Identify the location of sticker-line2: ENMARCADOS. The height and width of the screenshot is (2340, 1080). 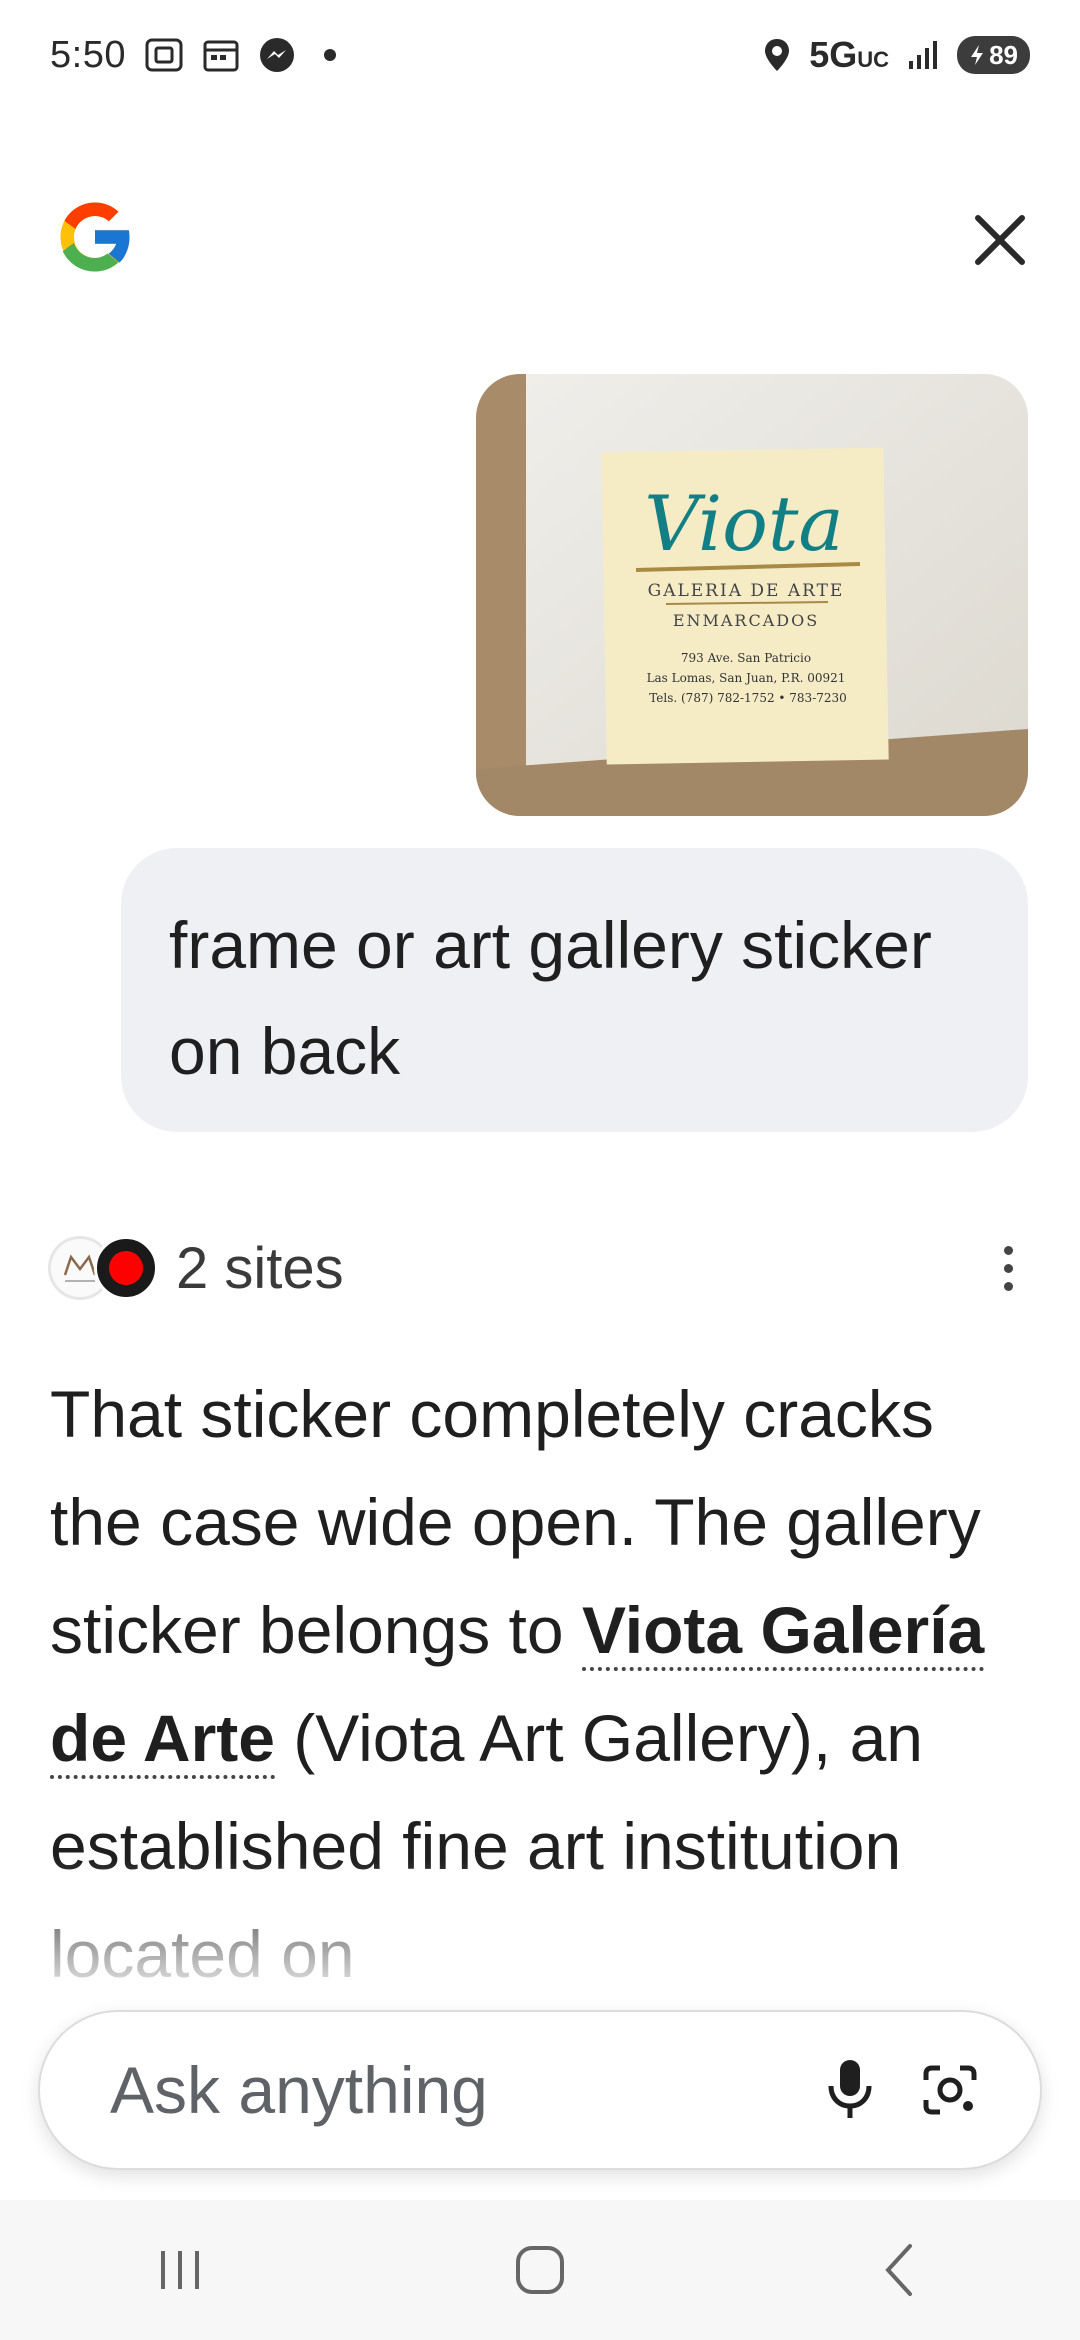
(746, 620).